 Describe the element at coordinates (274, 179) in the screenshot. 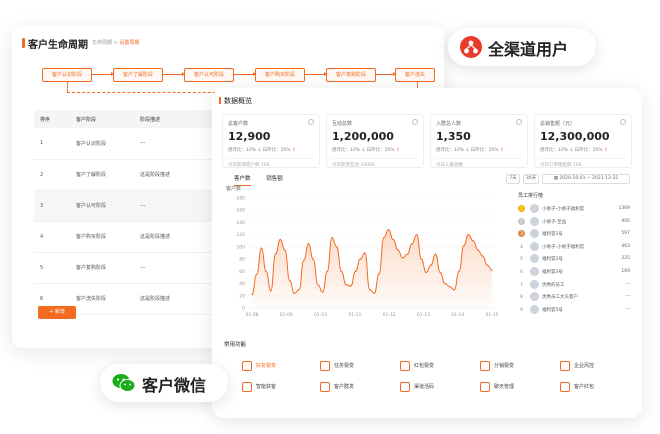

I see `tab-sales: 销售额` at that location.